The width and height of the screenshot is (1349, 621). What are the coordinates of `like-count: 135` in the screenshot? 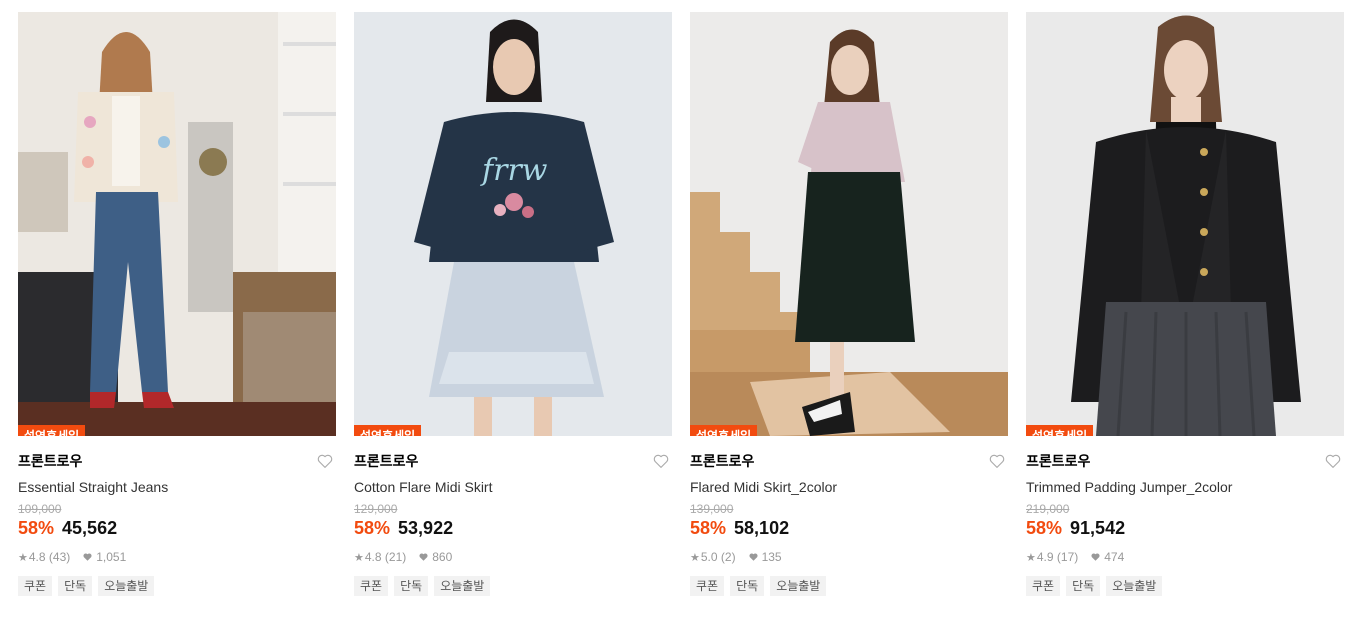 It's located at (771, 557).